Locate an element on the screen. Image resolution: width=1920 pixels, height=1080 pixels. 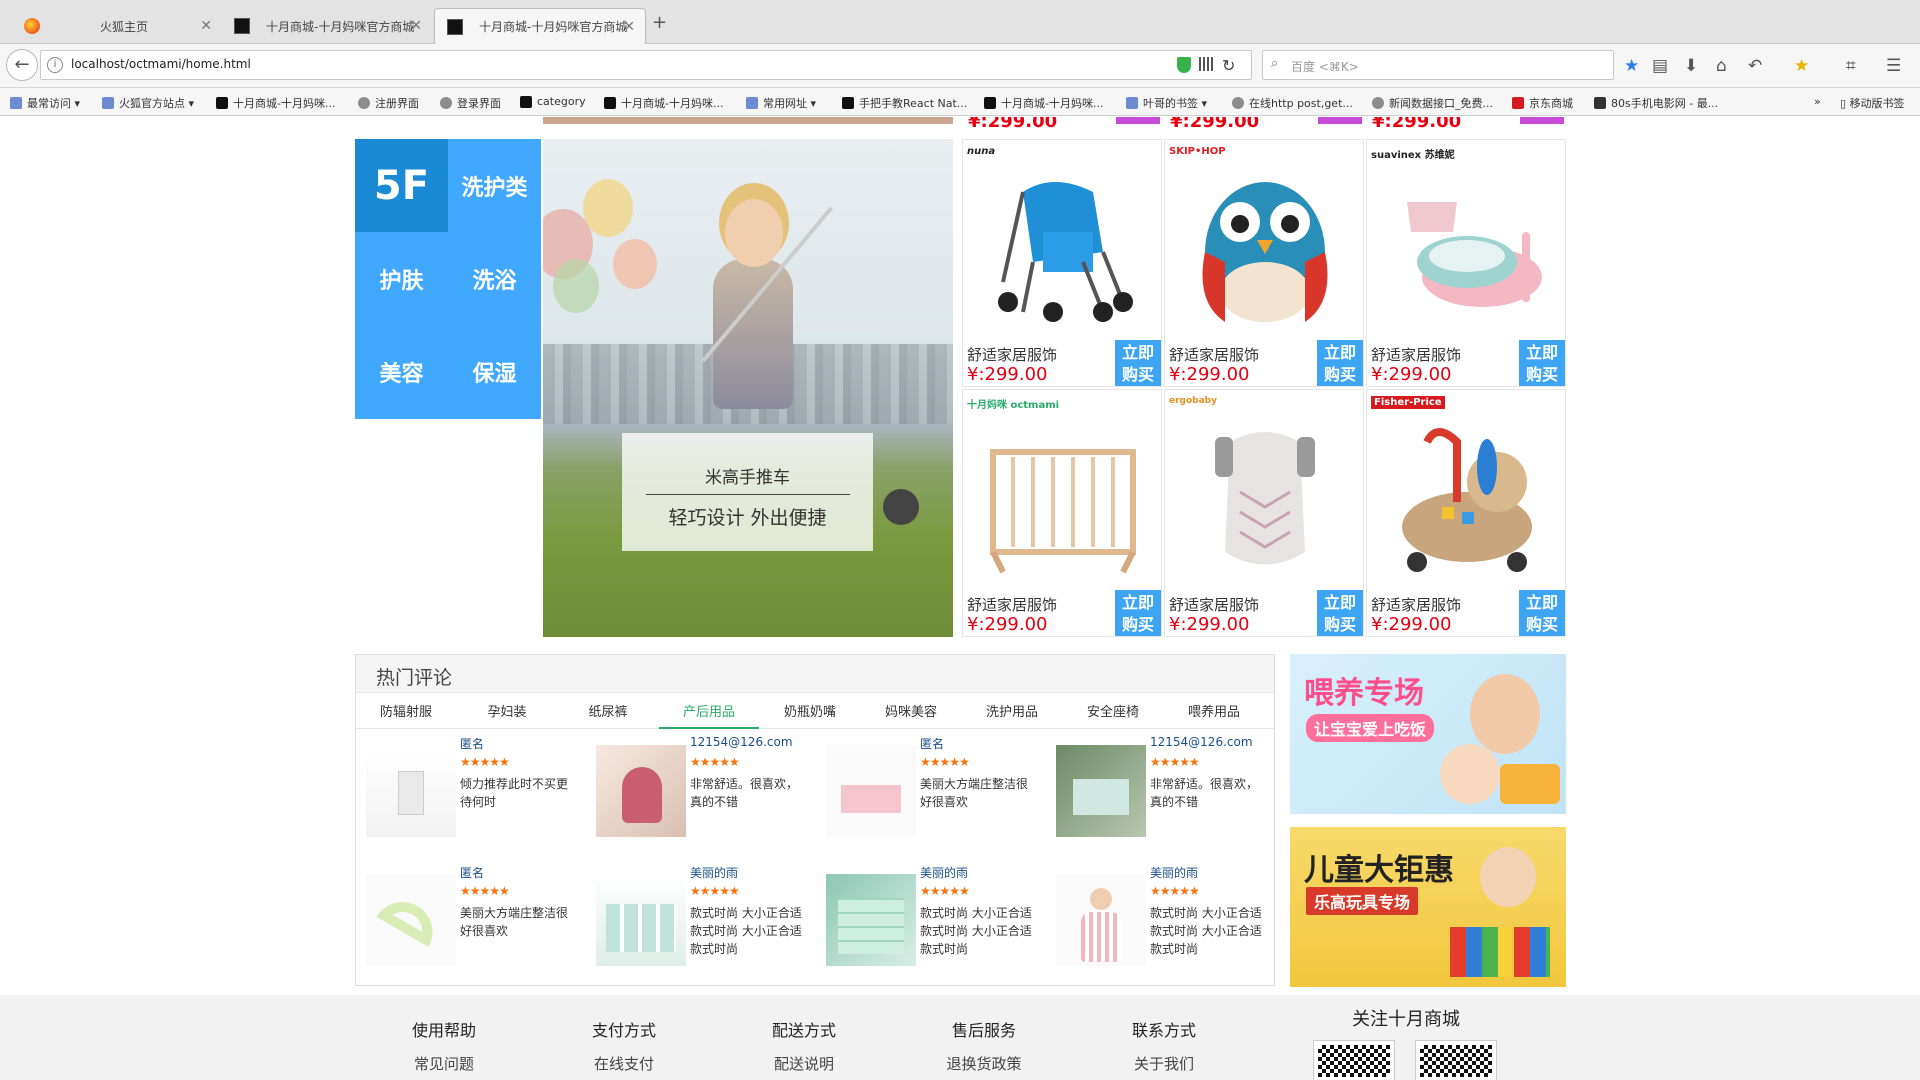
footer-link: 在线支付 is located at coordinates (624, 1063).